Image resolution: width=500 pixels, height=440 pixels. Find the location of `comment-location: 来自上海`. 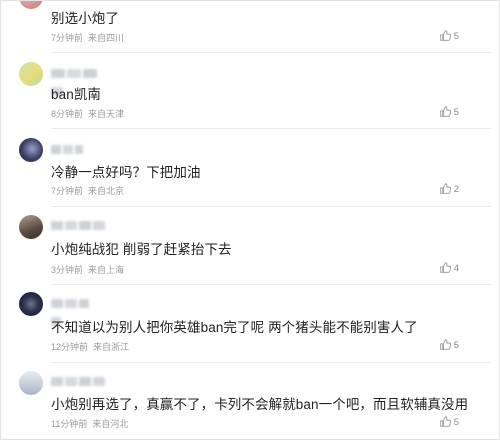

comment-location: 来自上海 is located at coordinates (106, 270).